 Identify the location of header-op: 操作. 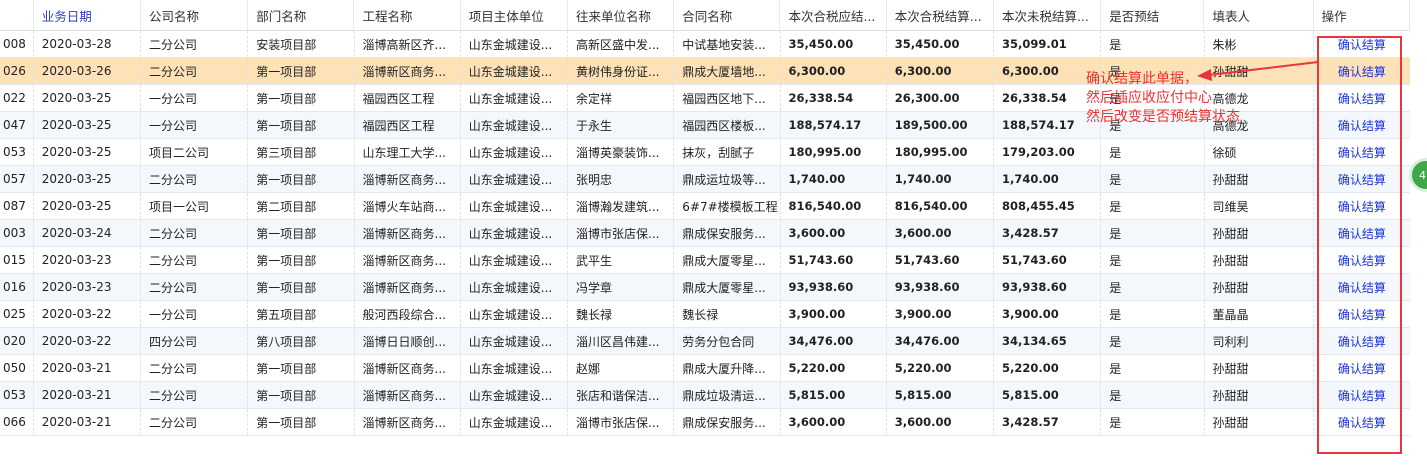
(1362, 15).